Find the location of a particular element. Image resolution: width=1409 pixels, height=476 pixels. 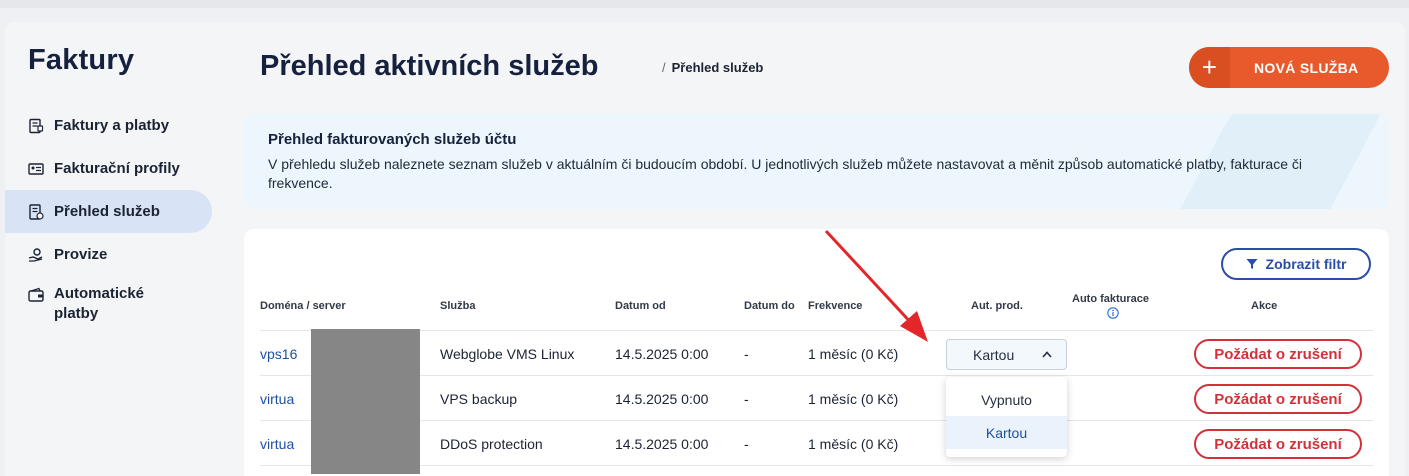

sidebar-item-services-overview: Přehled služeb is located at coordinates (108, 211).